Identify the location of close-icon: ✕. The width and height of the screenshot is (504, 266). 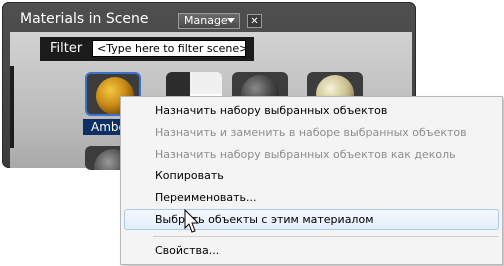
(254, 21).